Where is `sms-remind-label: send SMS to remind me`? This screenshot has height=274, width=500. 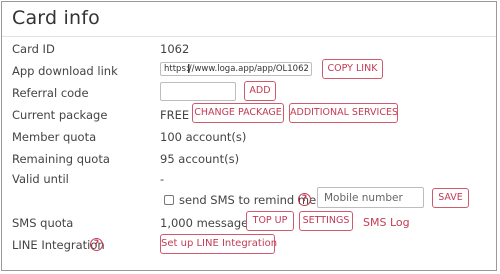 sms-remind-label: send SMS to remind me is located at coordinates (248, 200).